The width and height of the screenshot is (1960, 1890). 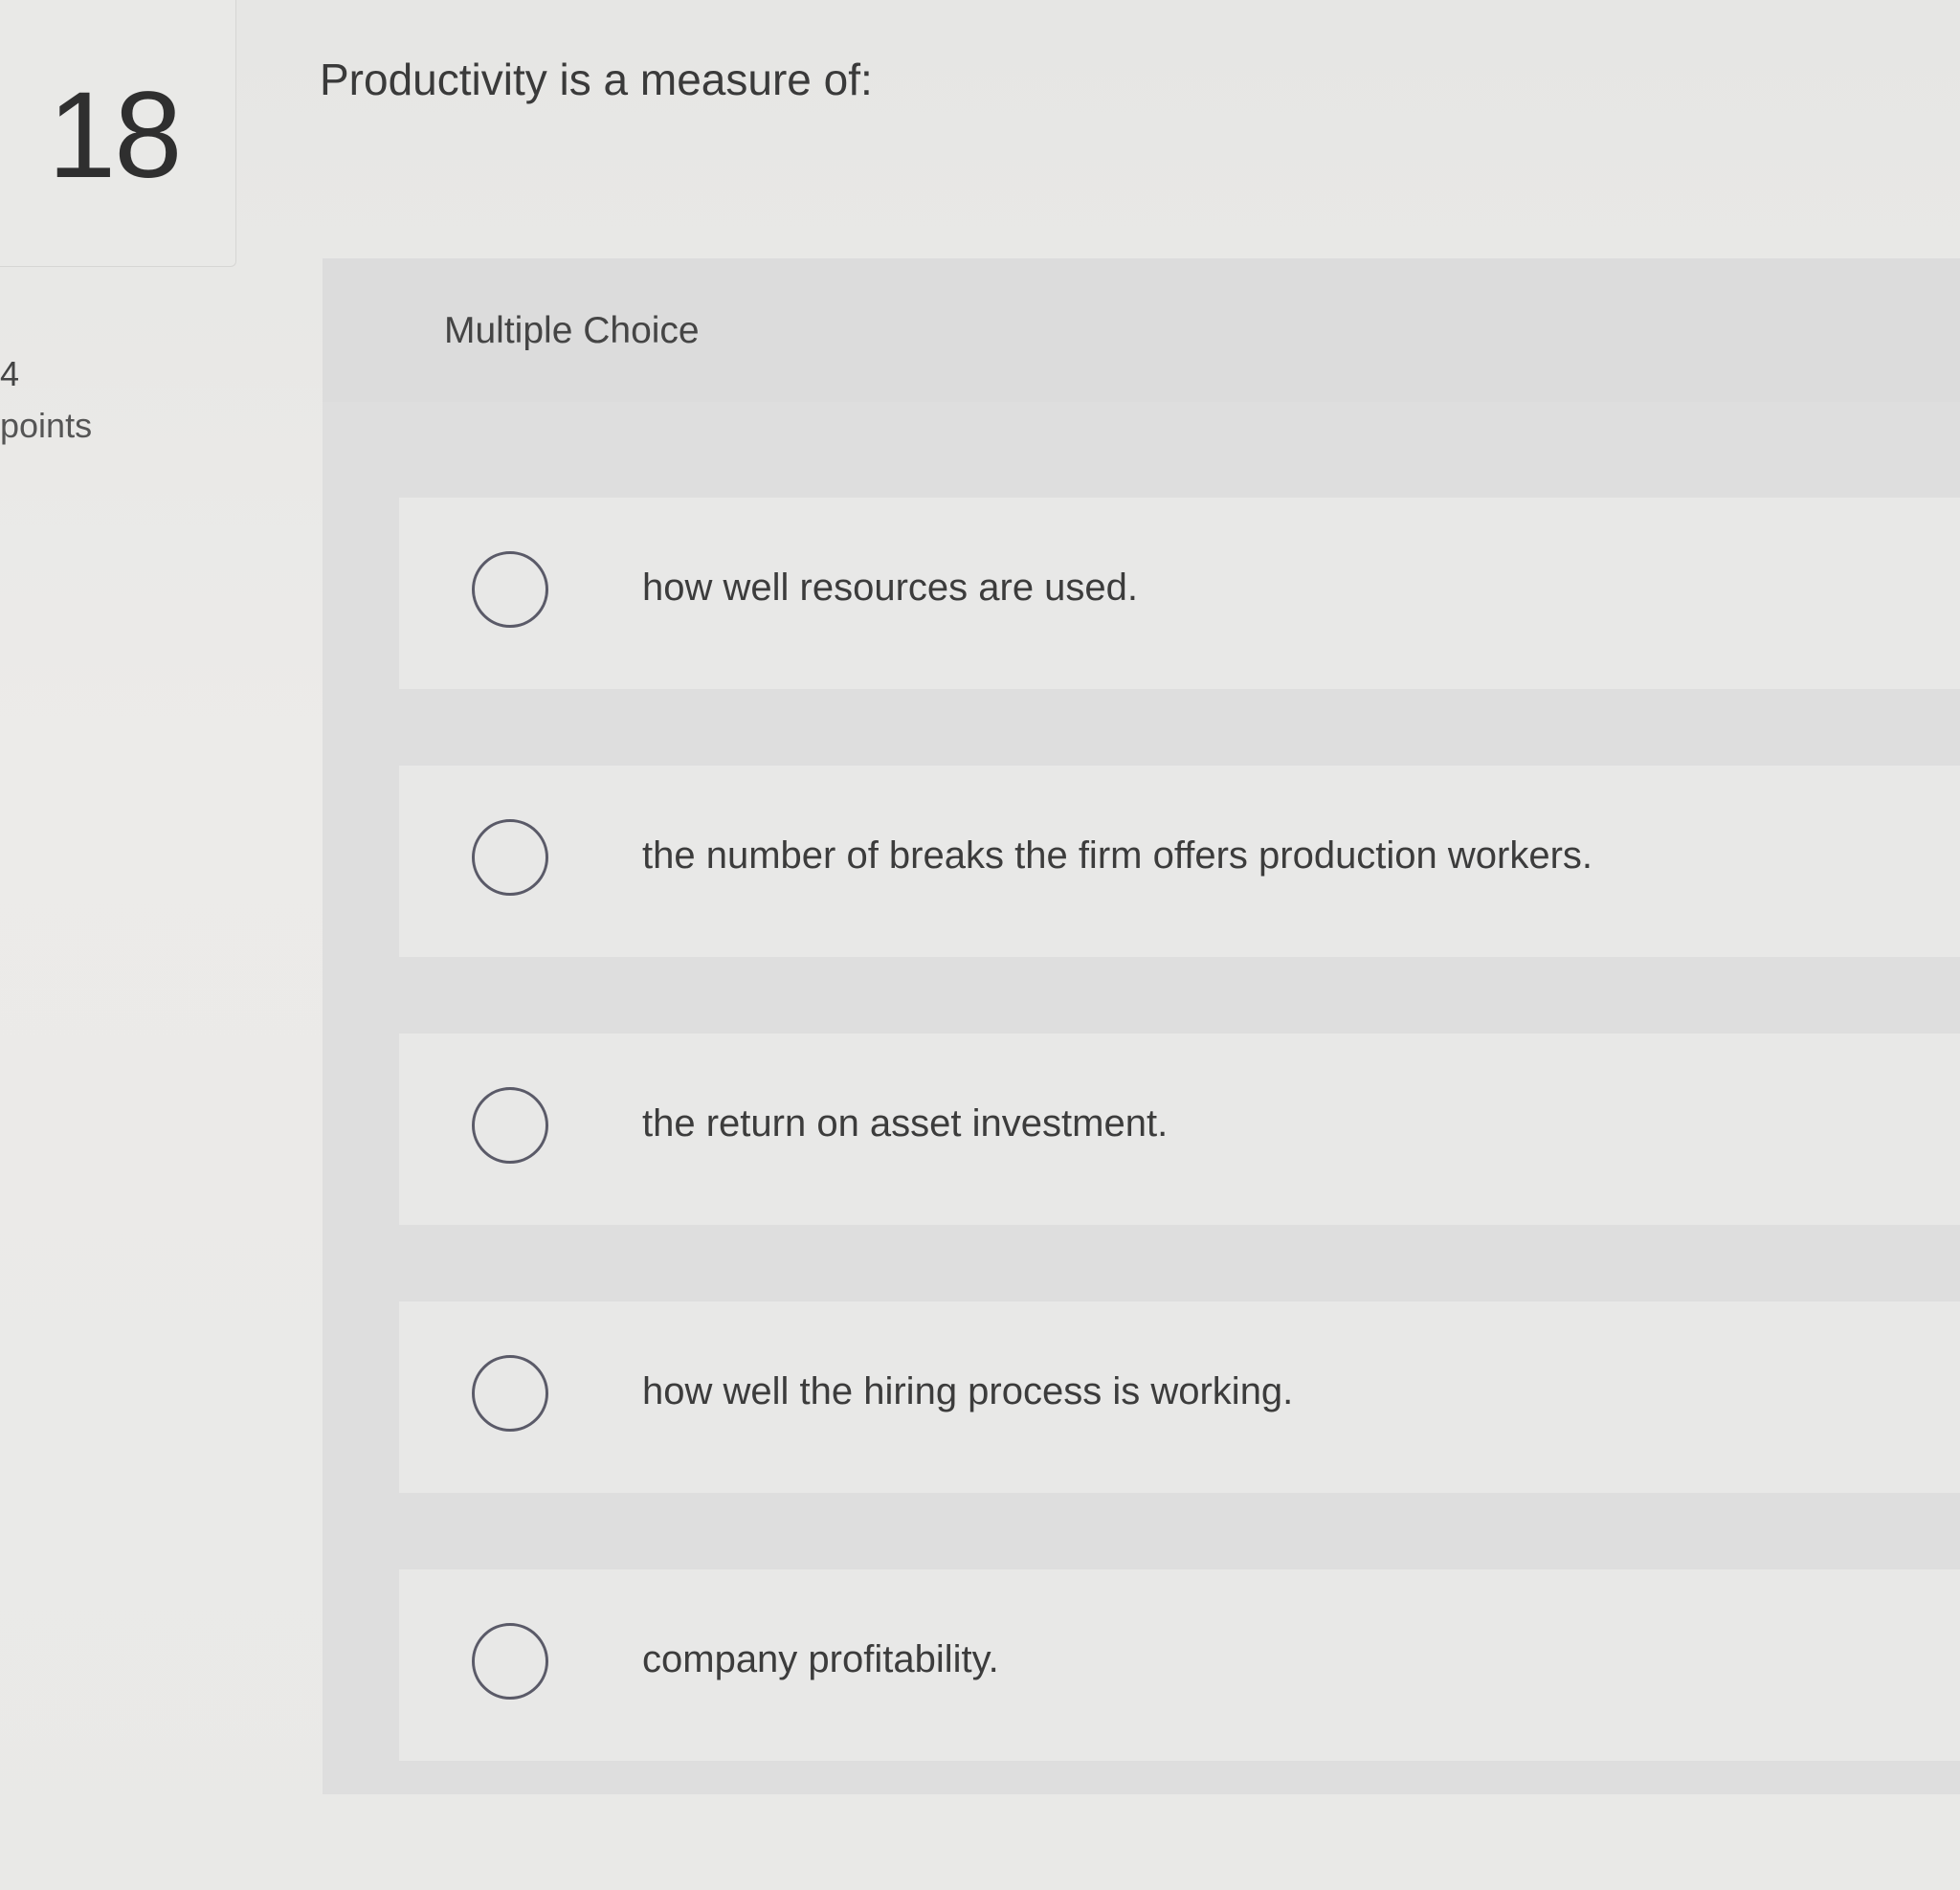 I want to click on answer-option-label: how well the hiring process is working., so click(x=968, y=1391).